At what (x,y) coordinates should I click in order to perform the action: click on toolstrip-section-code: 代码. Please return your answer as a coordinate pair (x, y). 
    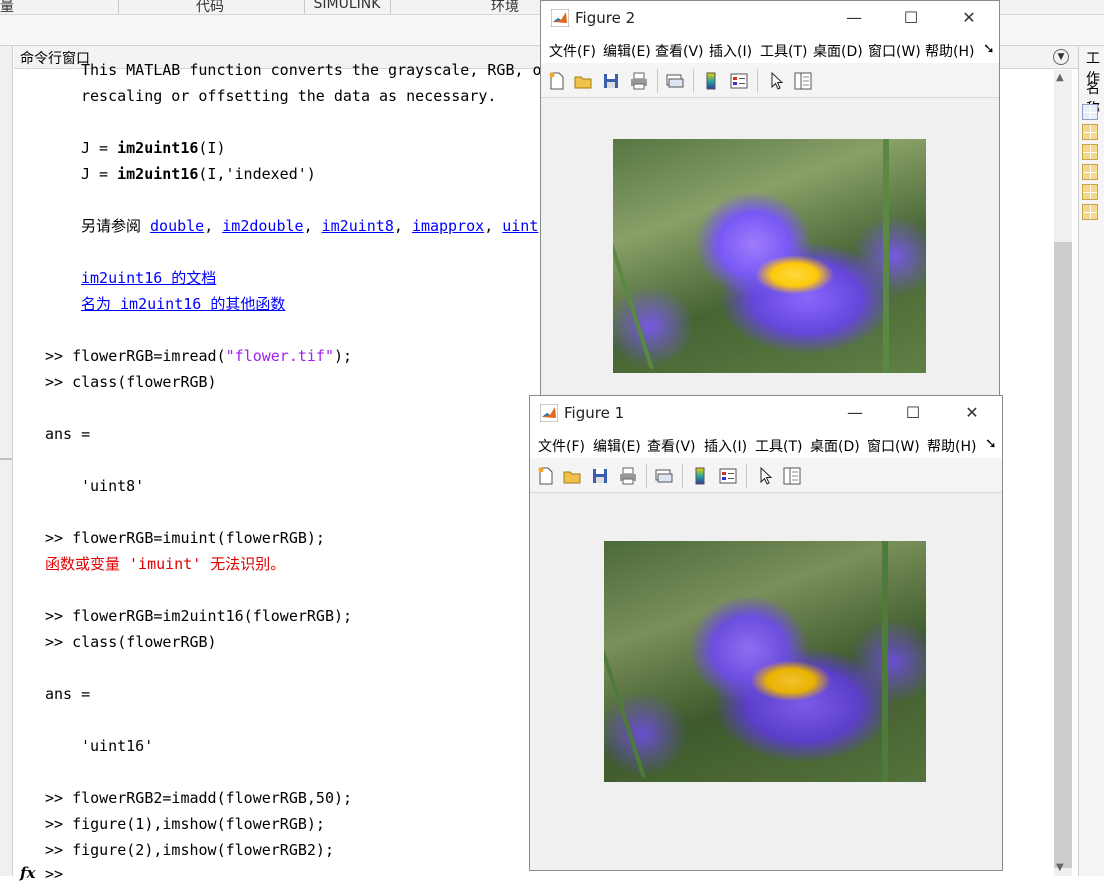
    Looking at the image, I should click on (210, 7).